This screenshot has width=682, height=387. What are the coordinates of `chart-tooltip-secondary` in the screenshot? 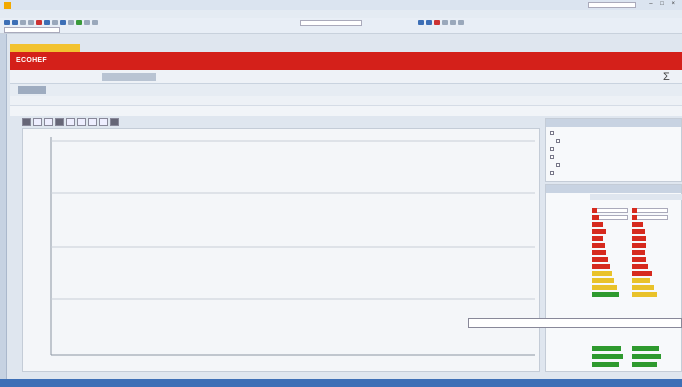 It's located at (505, 334).